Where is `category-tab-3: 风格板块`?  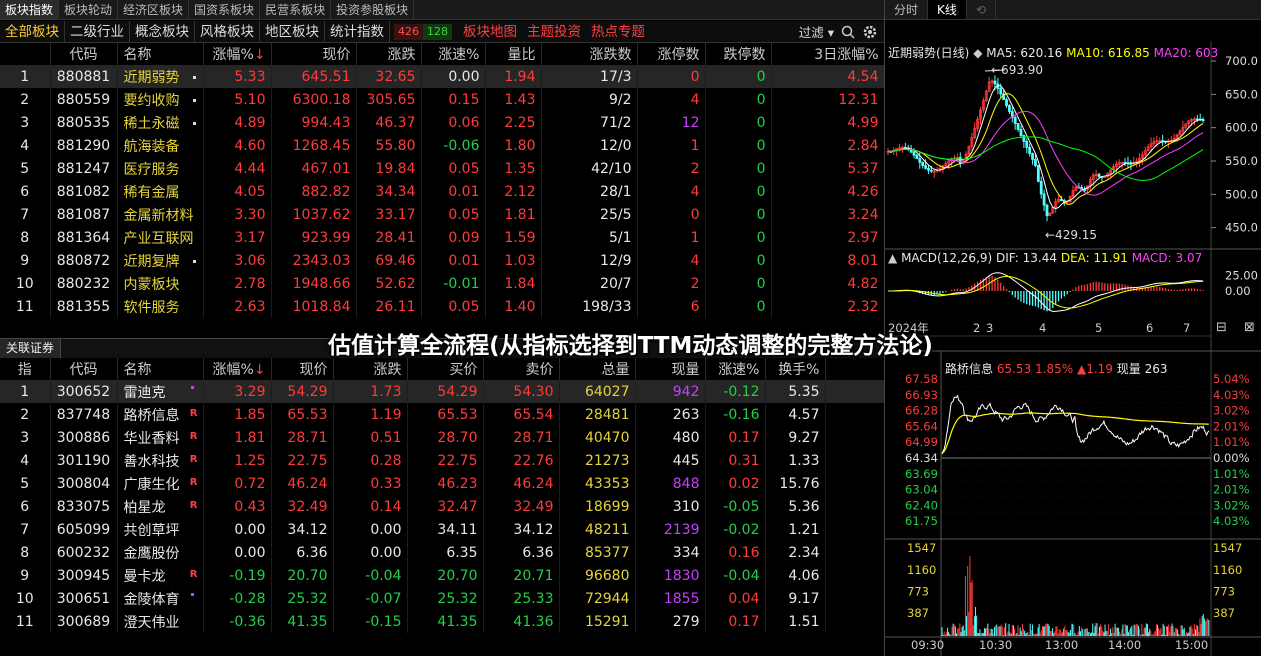
category-tab-3: 风格板块 is located at coordinates (227, 31).